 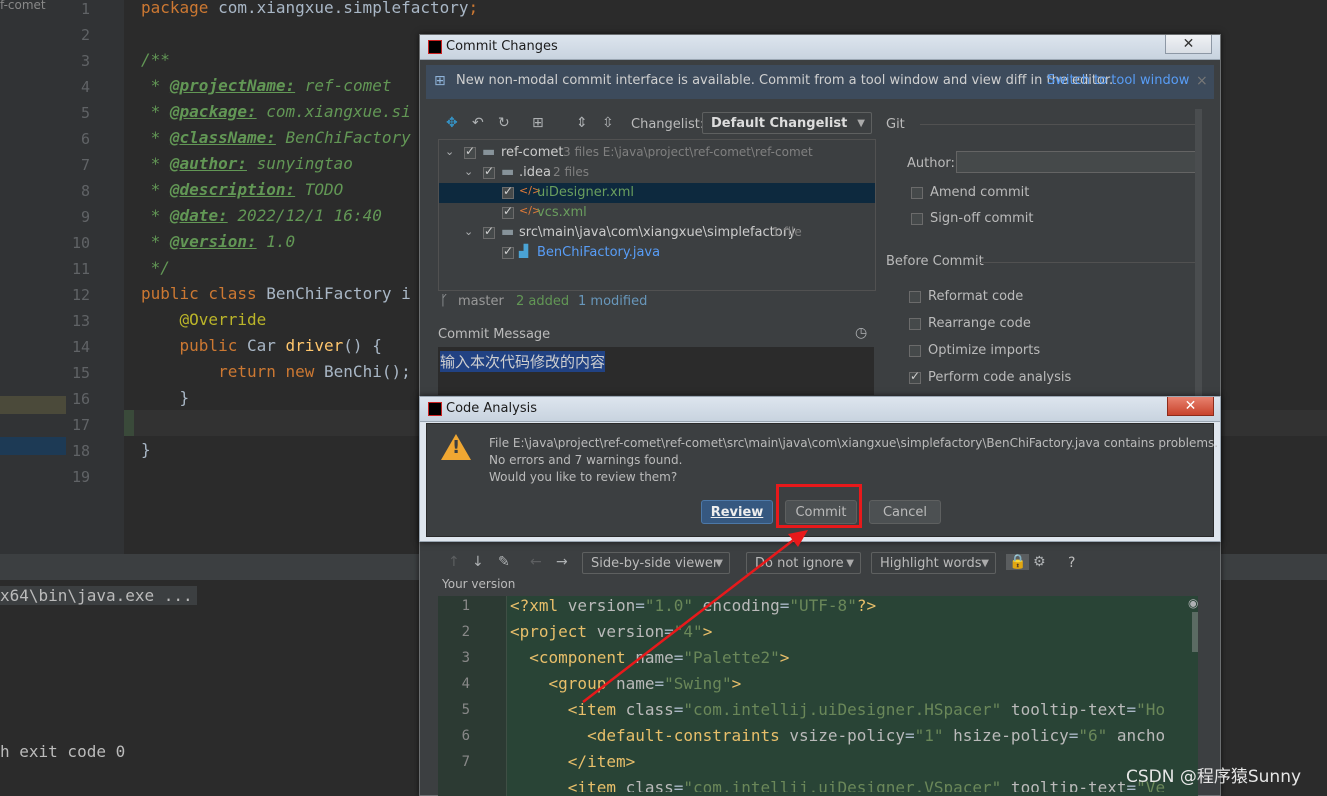 What do you see at coordinates (1071, 563) in the screenshot?
I see `help-button: ?` at bounding box center [1071, 563].